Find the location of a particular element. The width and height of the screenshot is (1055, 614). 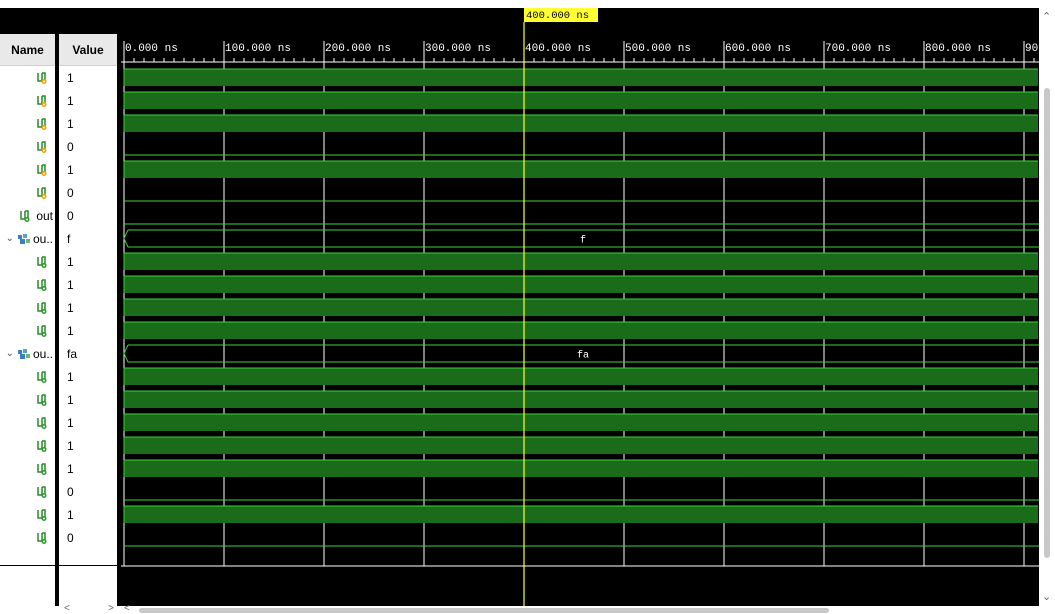

signal-value: fa is located at coordinates (72, 353).